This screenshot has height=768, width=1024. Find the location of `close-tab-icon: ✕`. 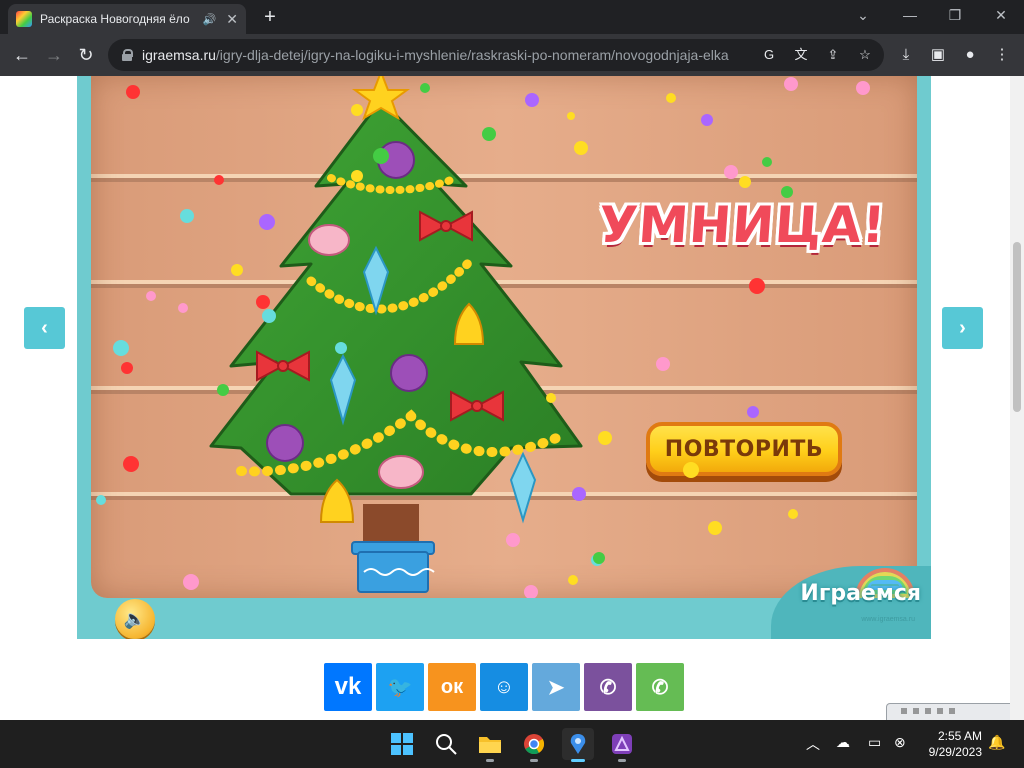

close-tab-icon: ✕ is located at coordinates (232, 19).